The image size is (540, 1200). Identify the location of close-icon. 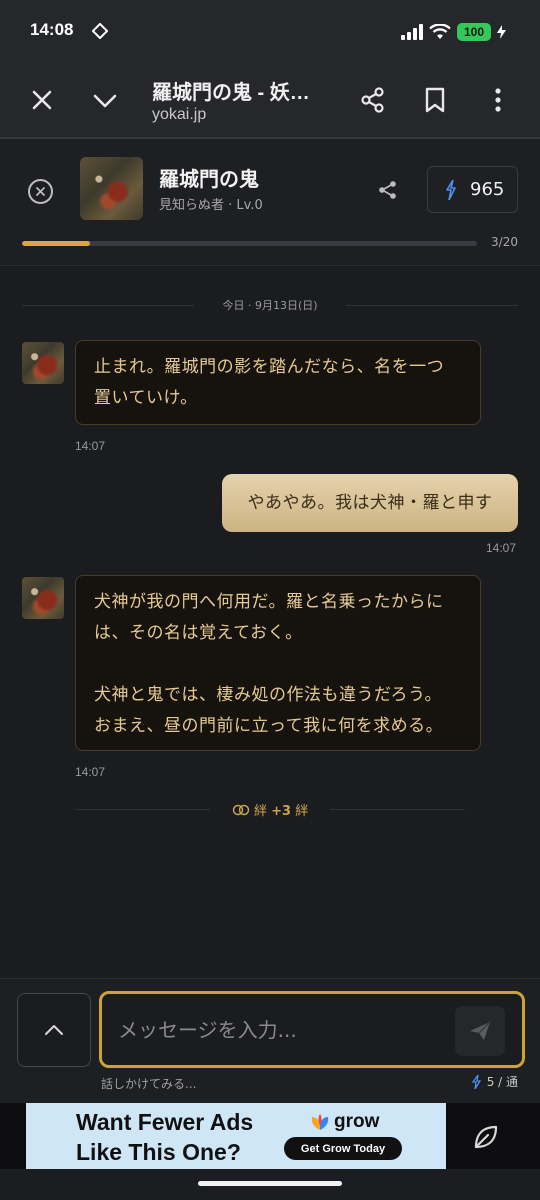
(42, 100).